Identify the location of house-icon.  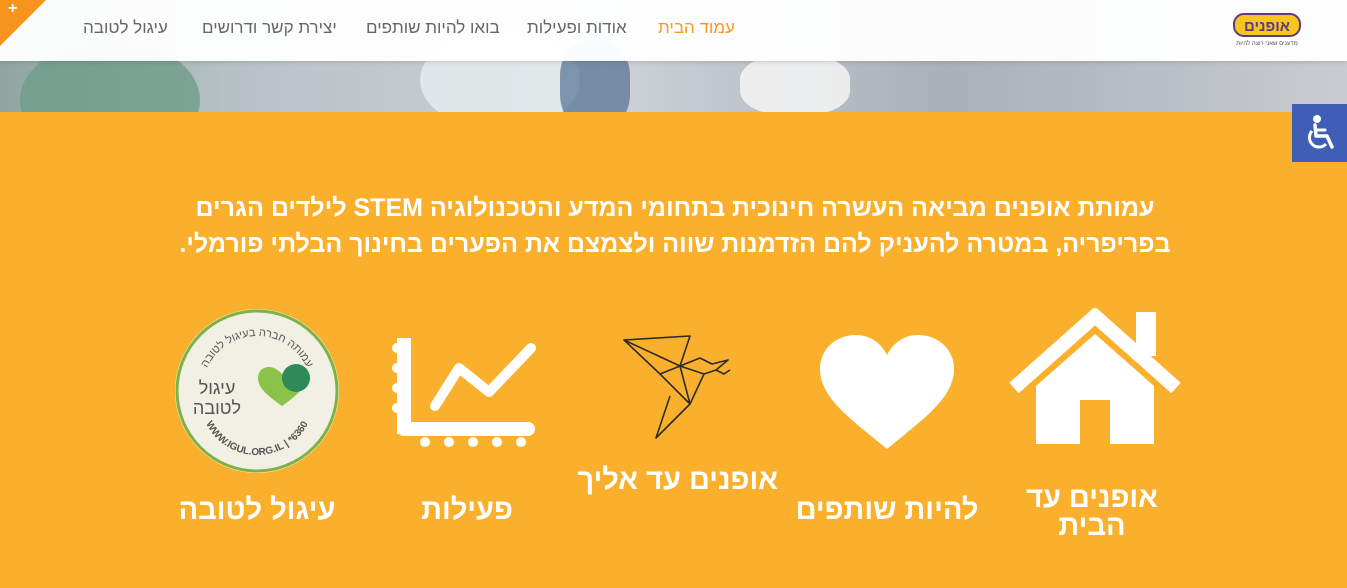
(1095, 379).